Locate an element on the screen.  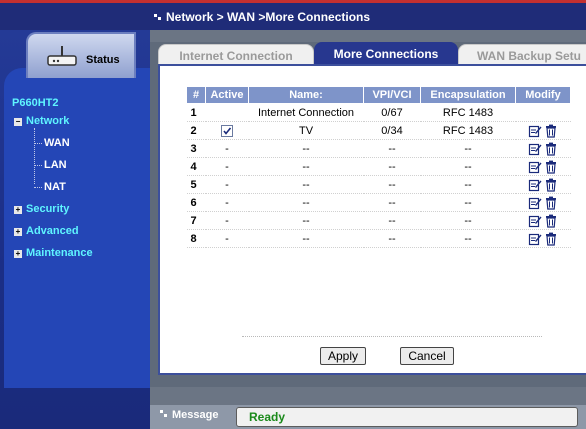
nav-advanced: + Advanced is located at coordinates (46, 231).